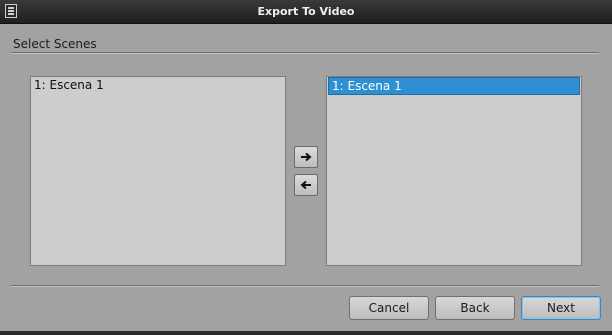  I want to click on arrow-left-icon, so click(305, 185).